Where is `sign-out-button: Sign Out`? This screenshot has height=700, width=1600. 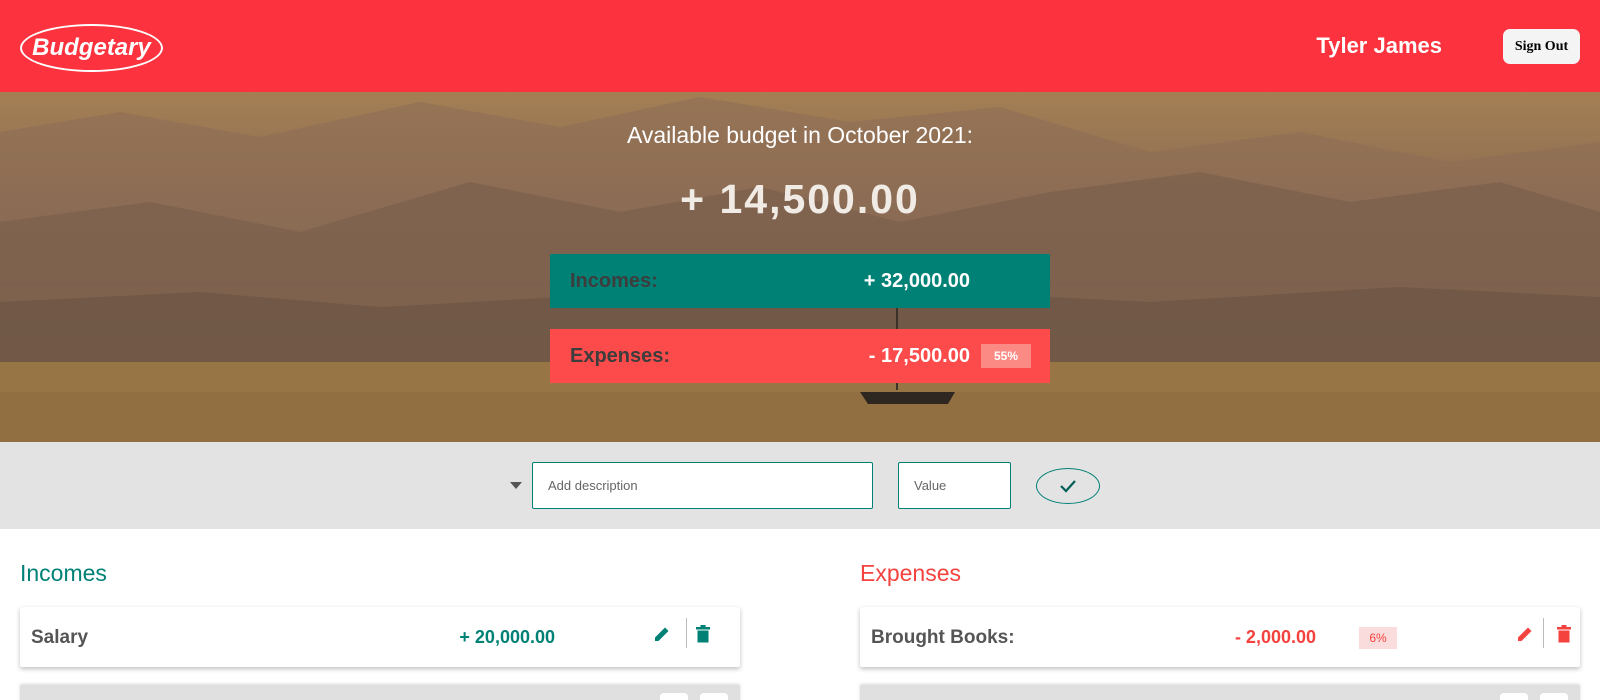 sign-out-button: Sign Out is located at coordinates (1541, 46).